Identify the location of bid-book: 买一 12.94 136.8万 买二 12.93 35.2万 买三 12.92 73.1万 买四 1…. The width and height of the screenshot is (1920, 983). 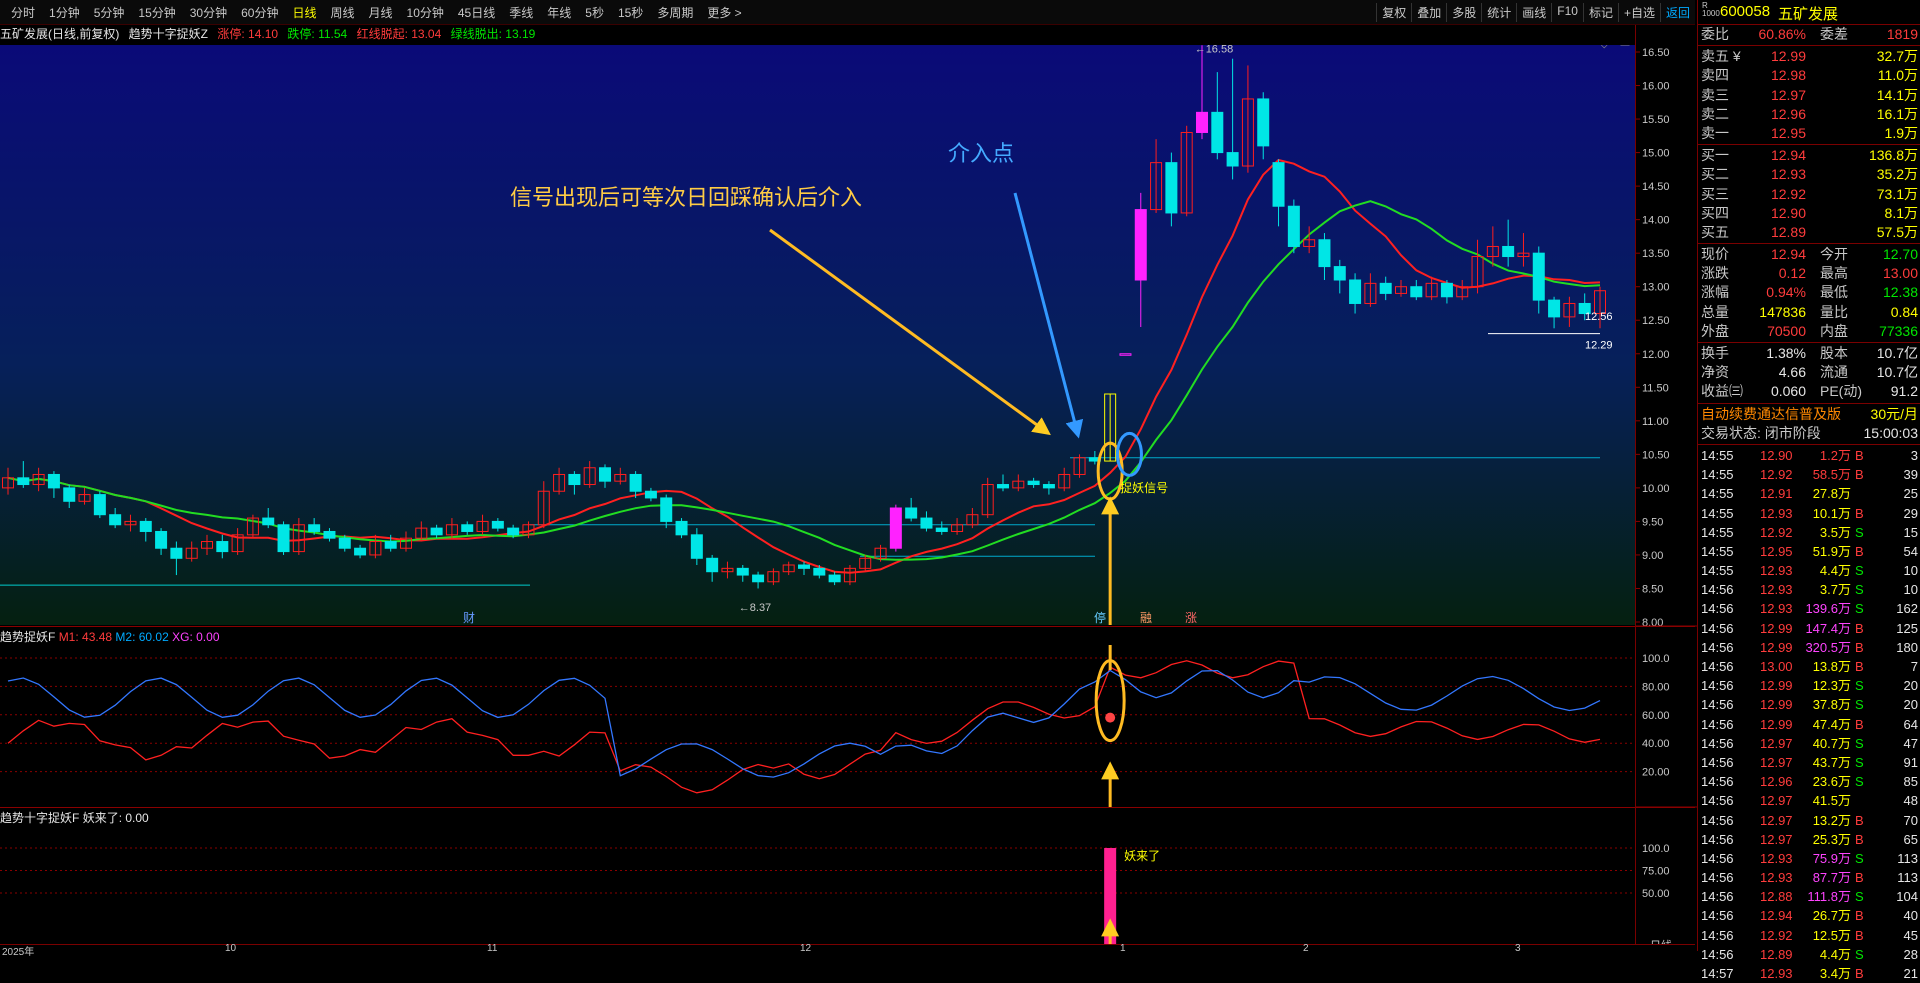
(1809, 194).